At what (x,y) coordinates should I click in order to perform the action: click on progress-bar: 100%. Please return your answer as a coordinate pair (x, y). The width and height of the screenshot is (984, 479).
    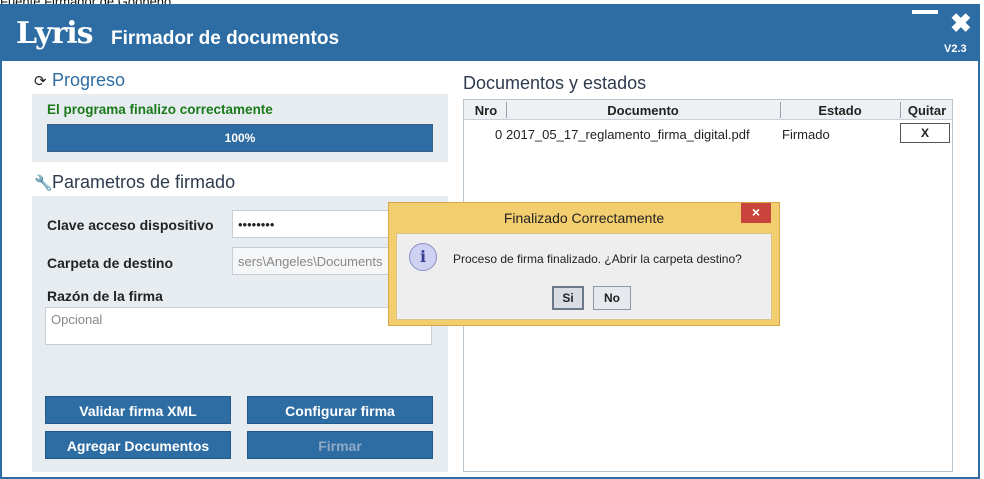
    Looking at the image, I should click on (240, 138).